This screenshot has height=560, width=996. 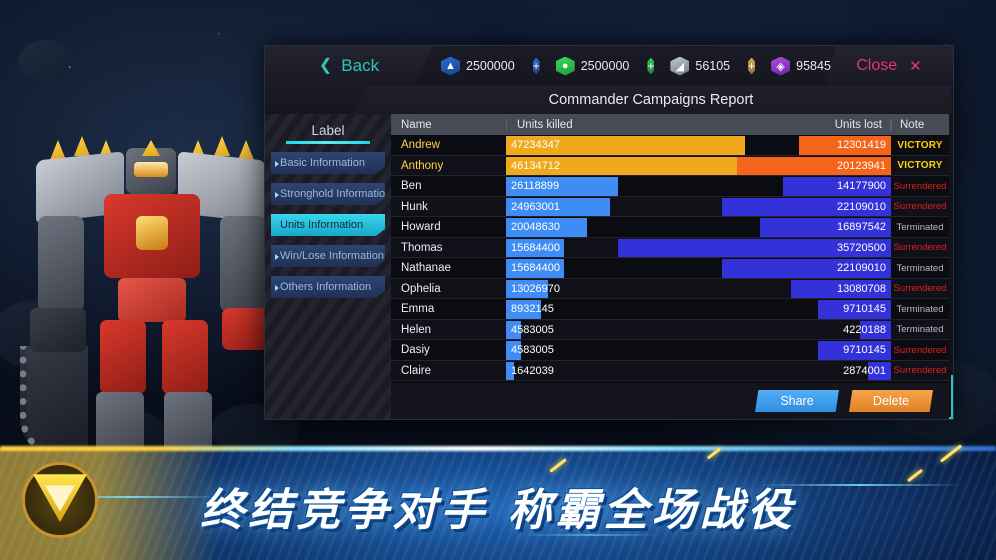 I want to click on sidebar-item-label: Others Information, so click(x=326, y=287).